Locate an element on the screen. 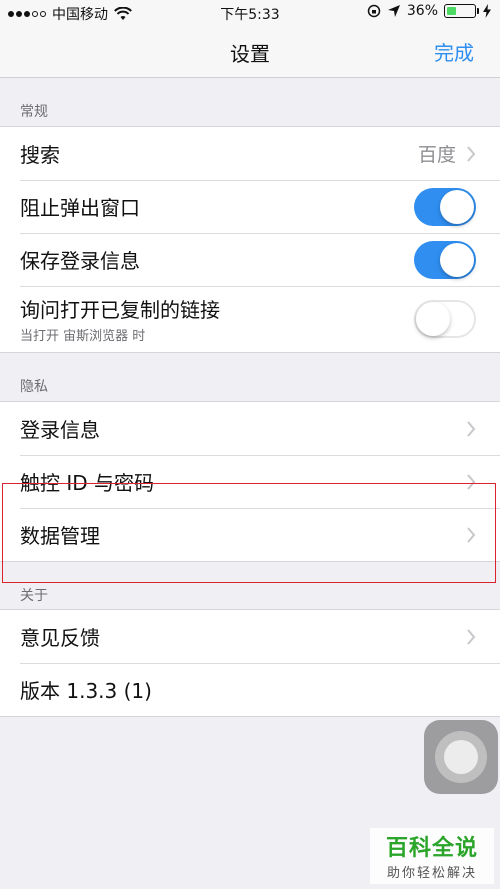 The height and width of the screenshot is (889, 500). about-group: 意见反馈 版本 1.3.3 (1) is located at coordinates (250, 663).